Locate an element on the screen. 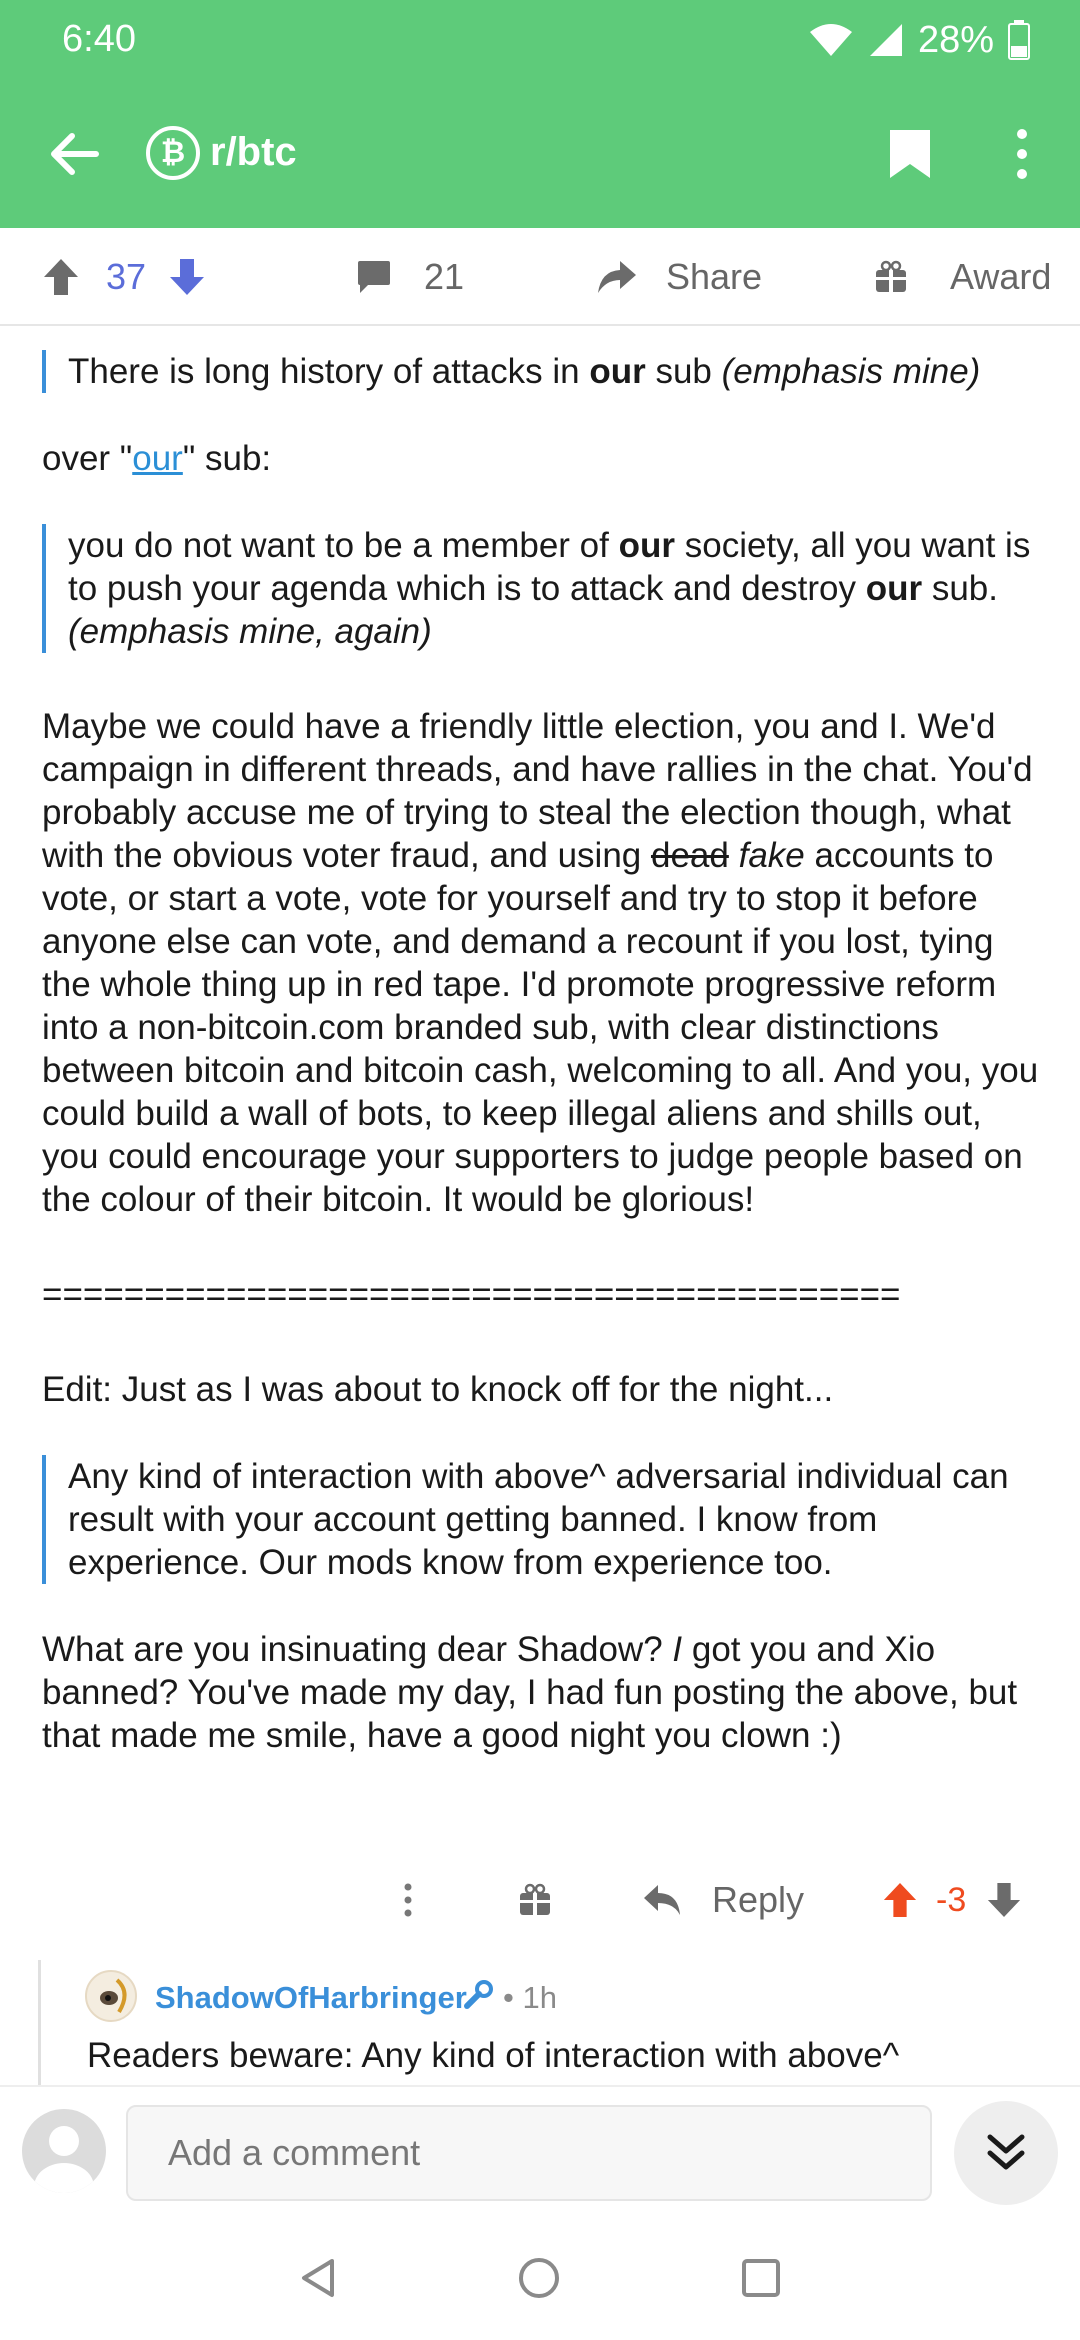 This screenshot has height=2340, width=1080. battery-percent: 28% is located at coordinates (955, 39).